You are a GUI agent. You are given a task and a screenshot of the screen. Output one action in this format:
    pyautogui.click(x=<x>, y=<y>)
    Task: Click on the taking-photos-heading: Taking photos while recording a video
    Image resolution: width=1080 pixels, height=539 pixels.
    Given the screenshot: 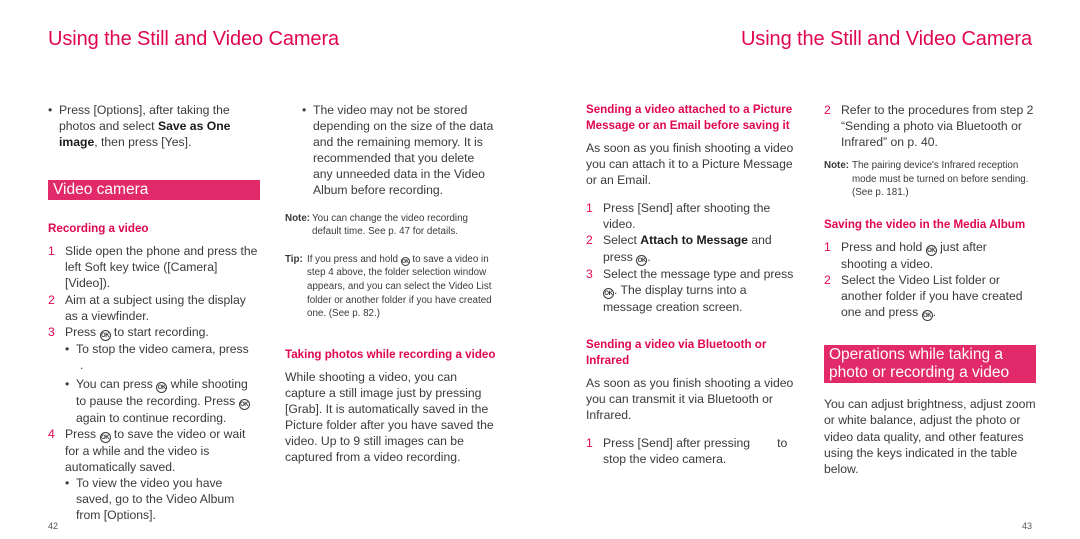 What is the action you would take?
    pyautogui.click(x=390, y=354)
    